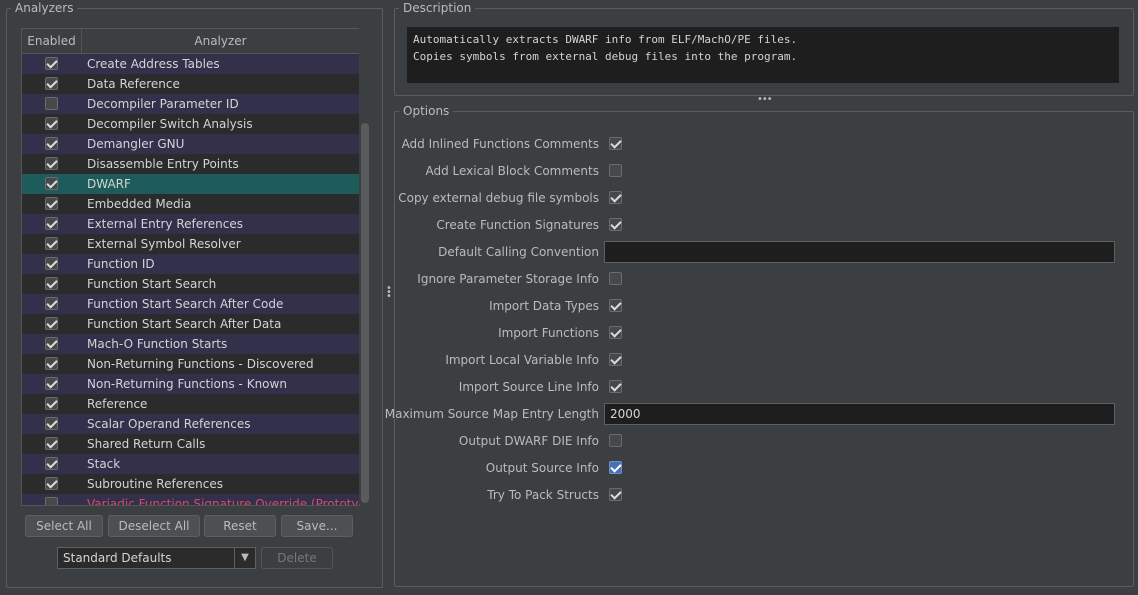 The image size is (1138, 595). What do you see at coordinates (190, 144) in the screenshot?
I see `table-row: Demangler GNU` at bounding box center [190, 144].